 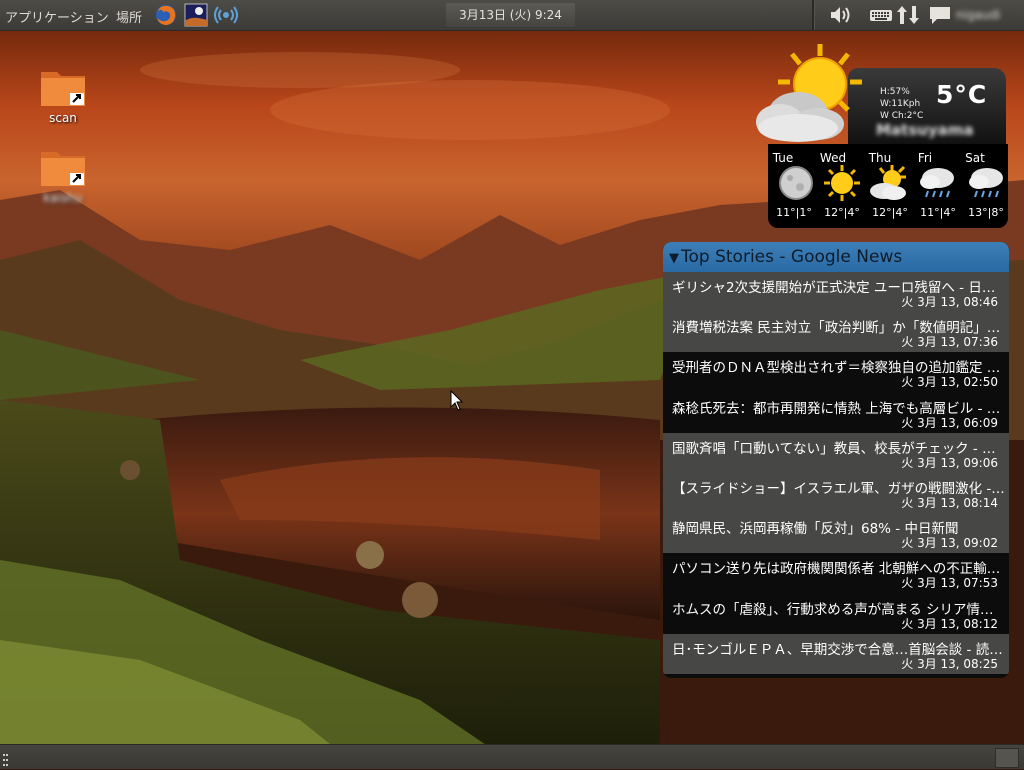 I want to click on news-time: 火 3月 13, 07:53, so click(x=949, y=583).